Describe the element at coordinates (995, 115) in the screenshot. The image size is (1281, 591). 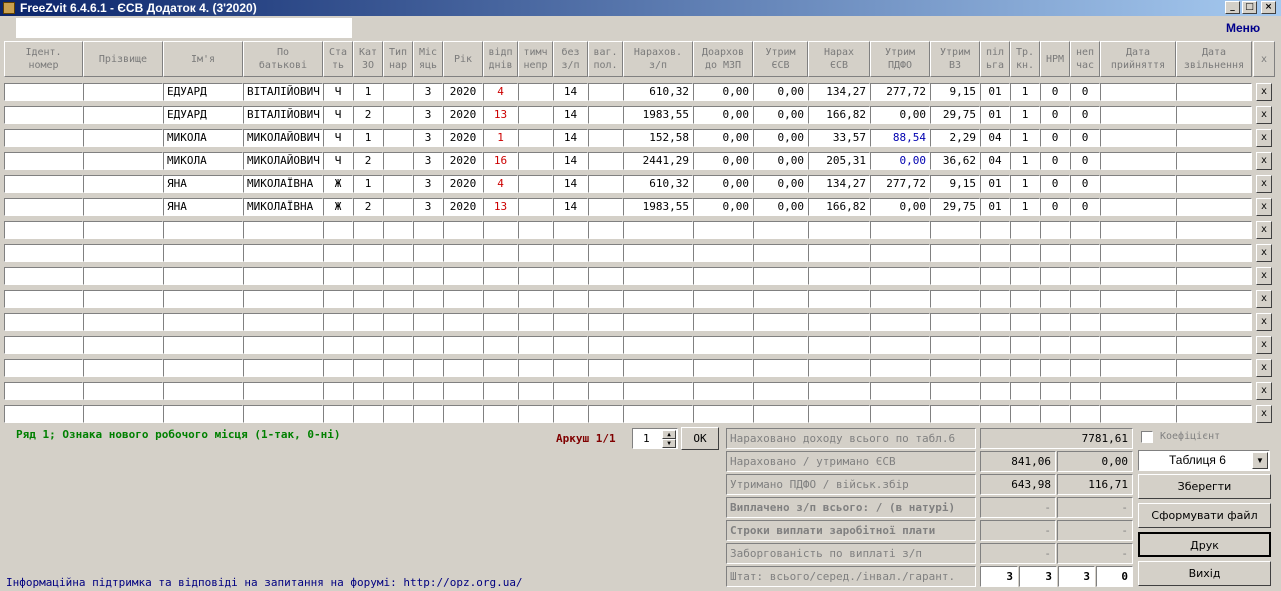
I see `grid-cell-lgota: 01` at that location.